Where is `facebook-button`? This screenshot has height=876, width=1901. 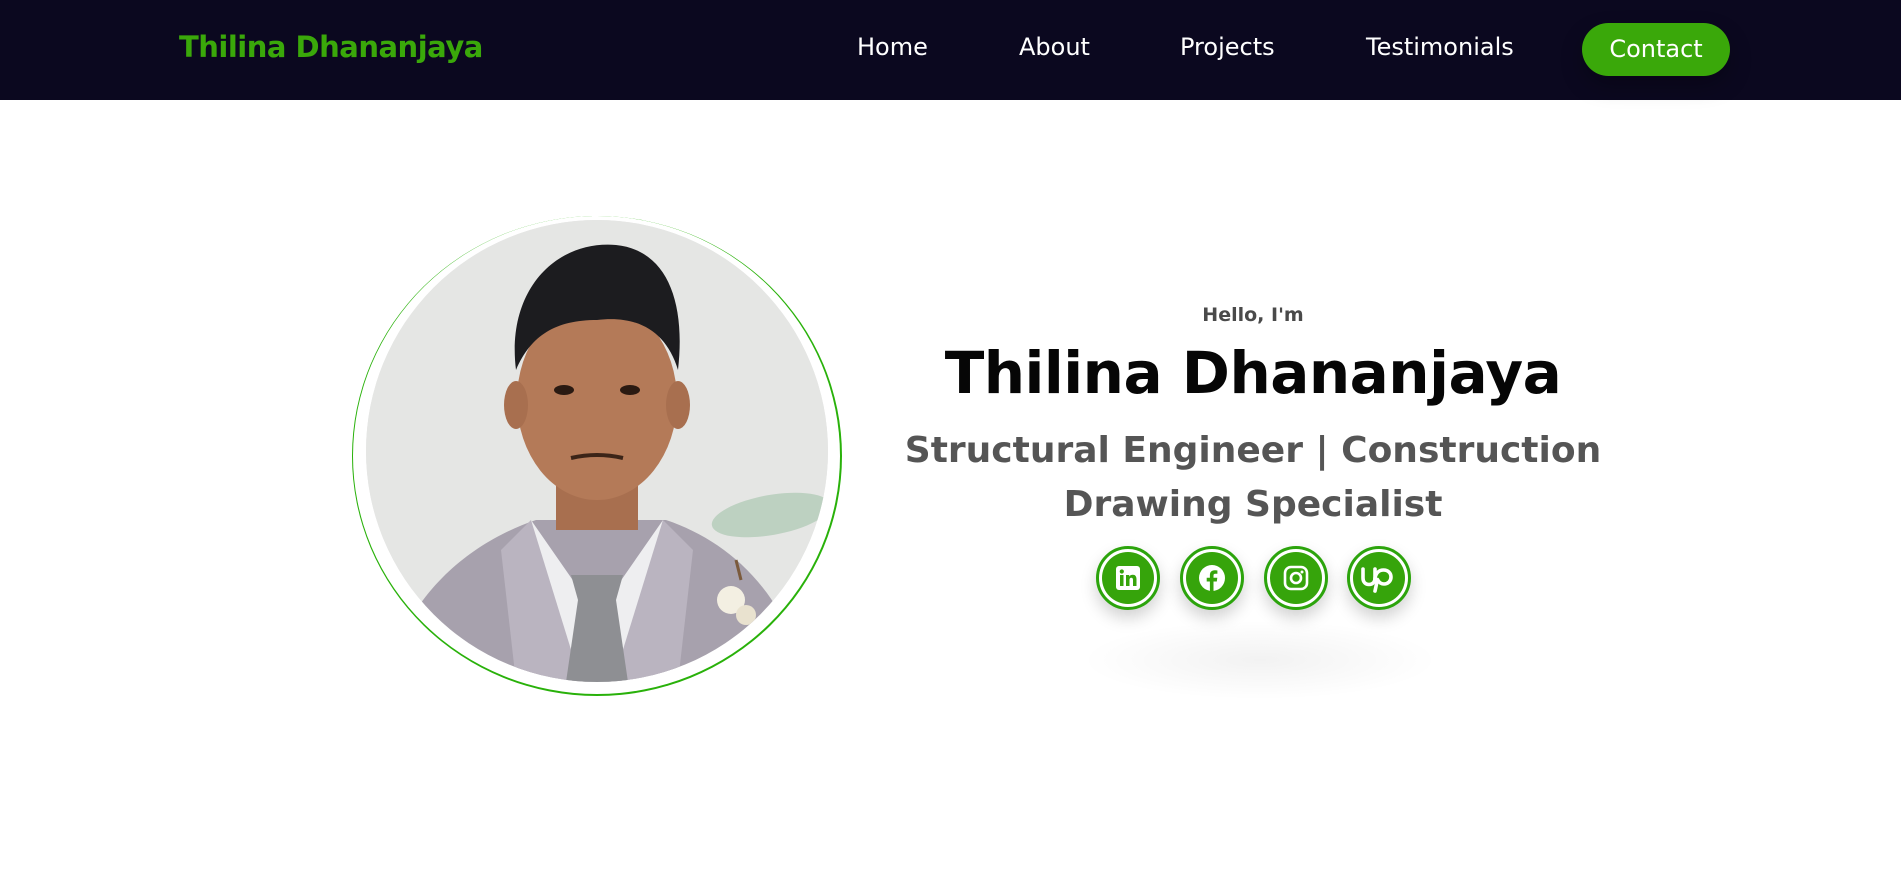 facebook-button is located at coordinates (1212, 578).